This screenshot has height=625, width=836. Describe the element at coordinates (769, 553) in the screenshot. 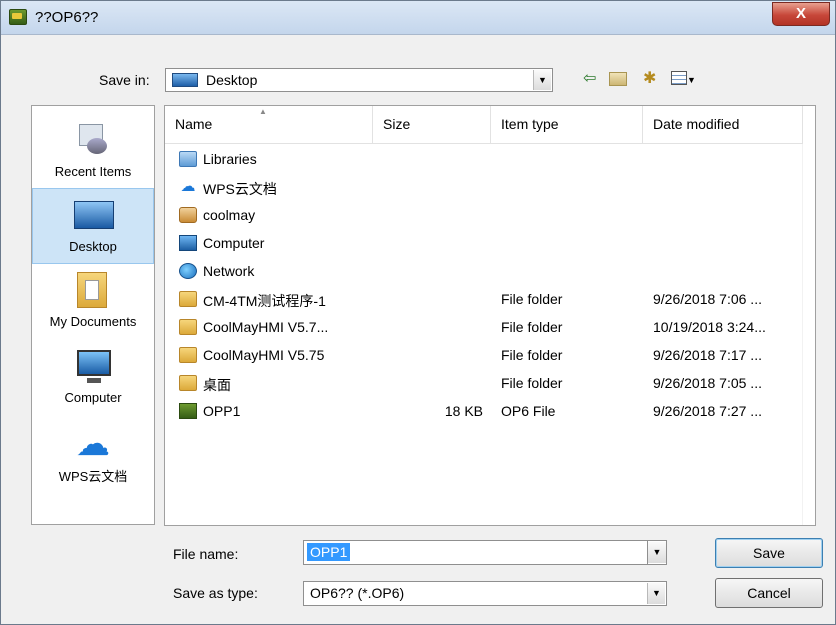

I see `save-button: Save` at that location.